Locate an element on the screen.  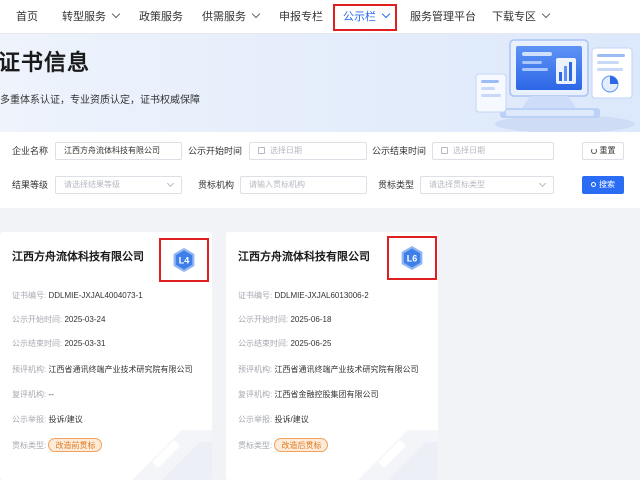
nav-item-label: 首页 is located at coordinates (27, 17).